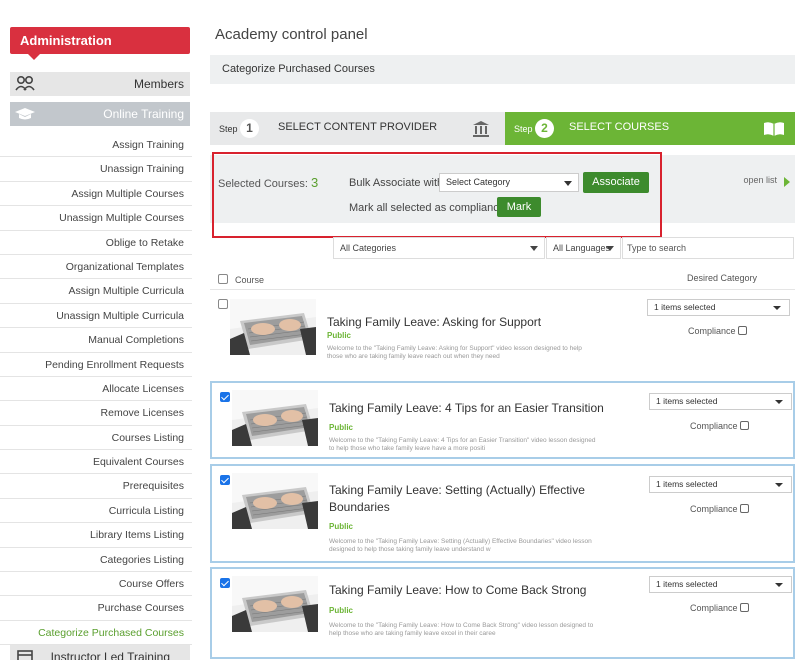  What do you see at coordinates (96, 413) in the screenshot?
I see `sidebar-item-remove-licenses: Remove Licenses` at bounding box center [96, 413].